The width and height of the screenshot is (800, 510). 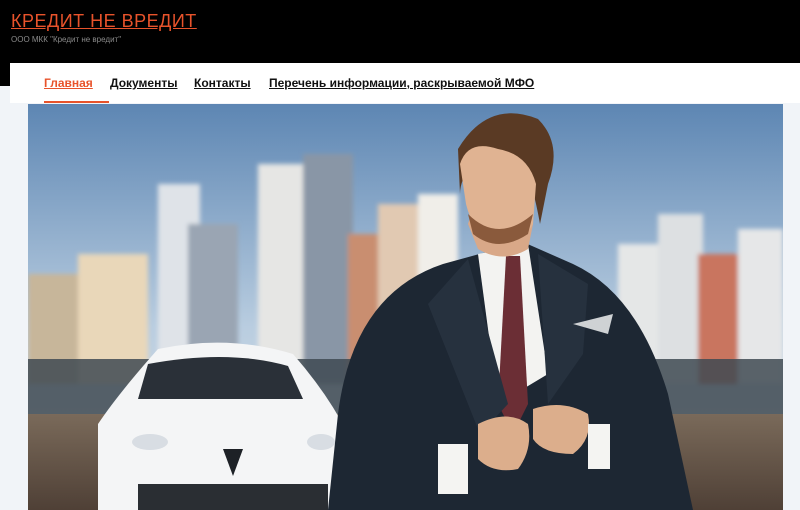 What do you see at coordinates (76, 102) in the screenshot?
I see `active-nav-indicator` at bounding box center [76, 102].